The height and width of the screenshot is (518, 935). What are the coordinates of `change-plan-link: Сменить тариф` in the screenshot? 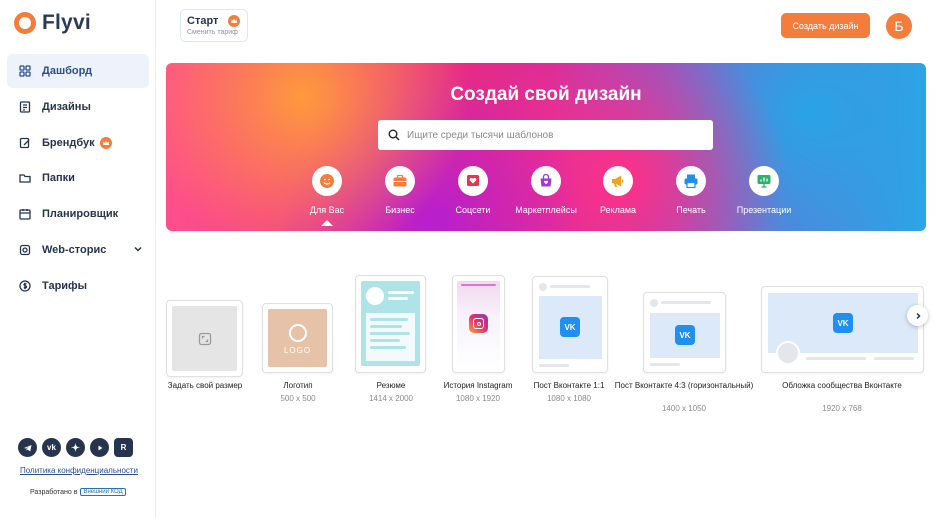 It's located at (217, 32).